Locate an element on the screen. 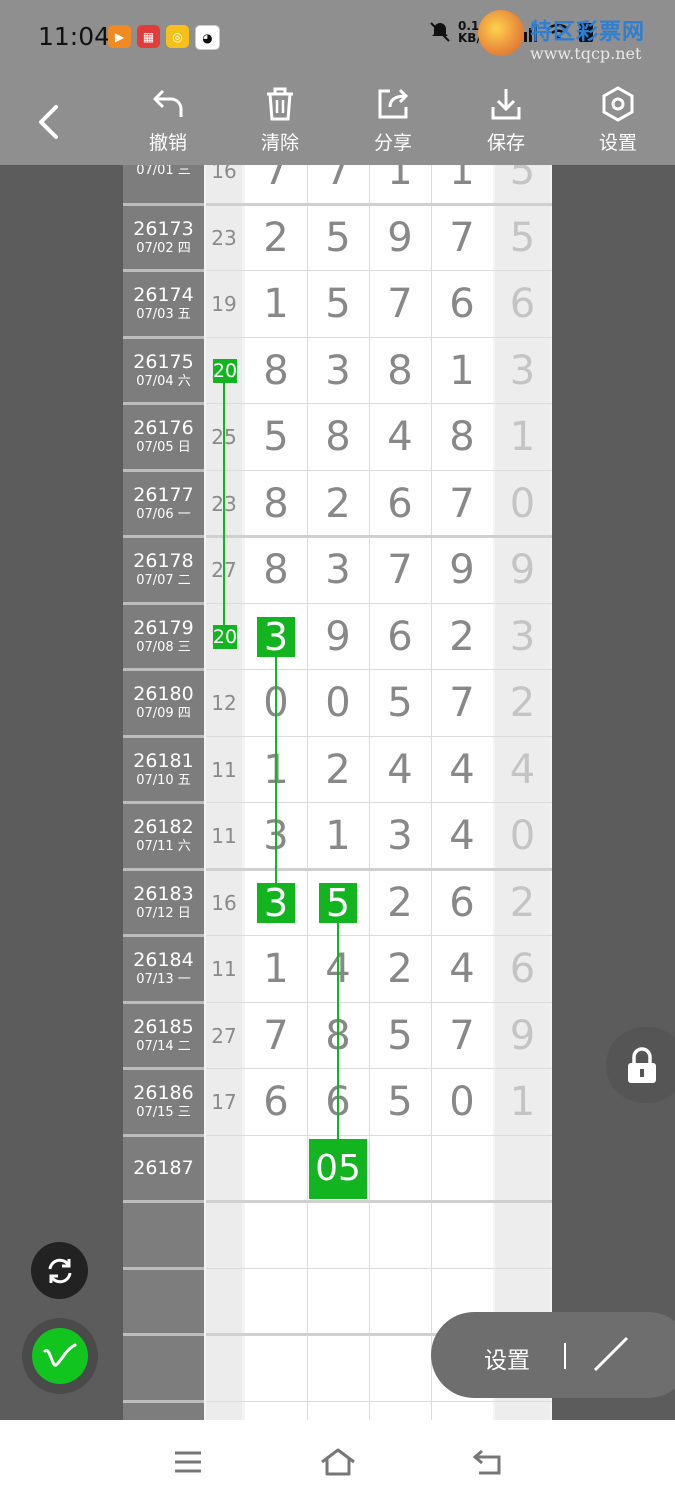 The height and width of the screenshot is (1500, 675). share-button: 分享 is located at coordinates (393, 123).